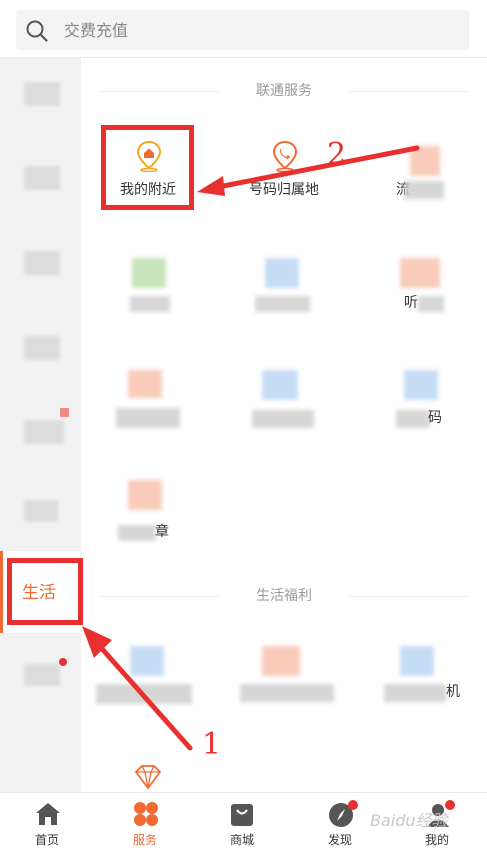  I want to click on search-input: 交费充值, so click(96, 31).